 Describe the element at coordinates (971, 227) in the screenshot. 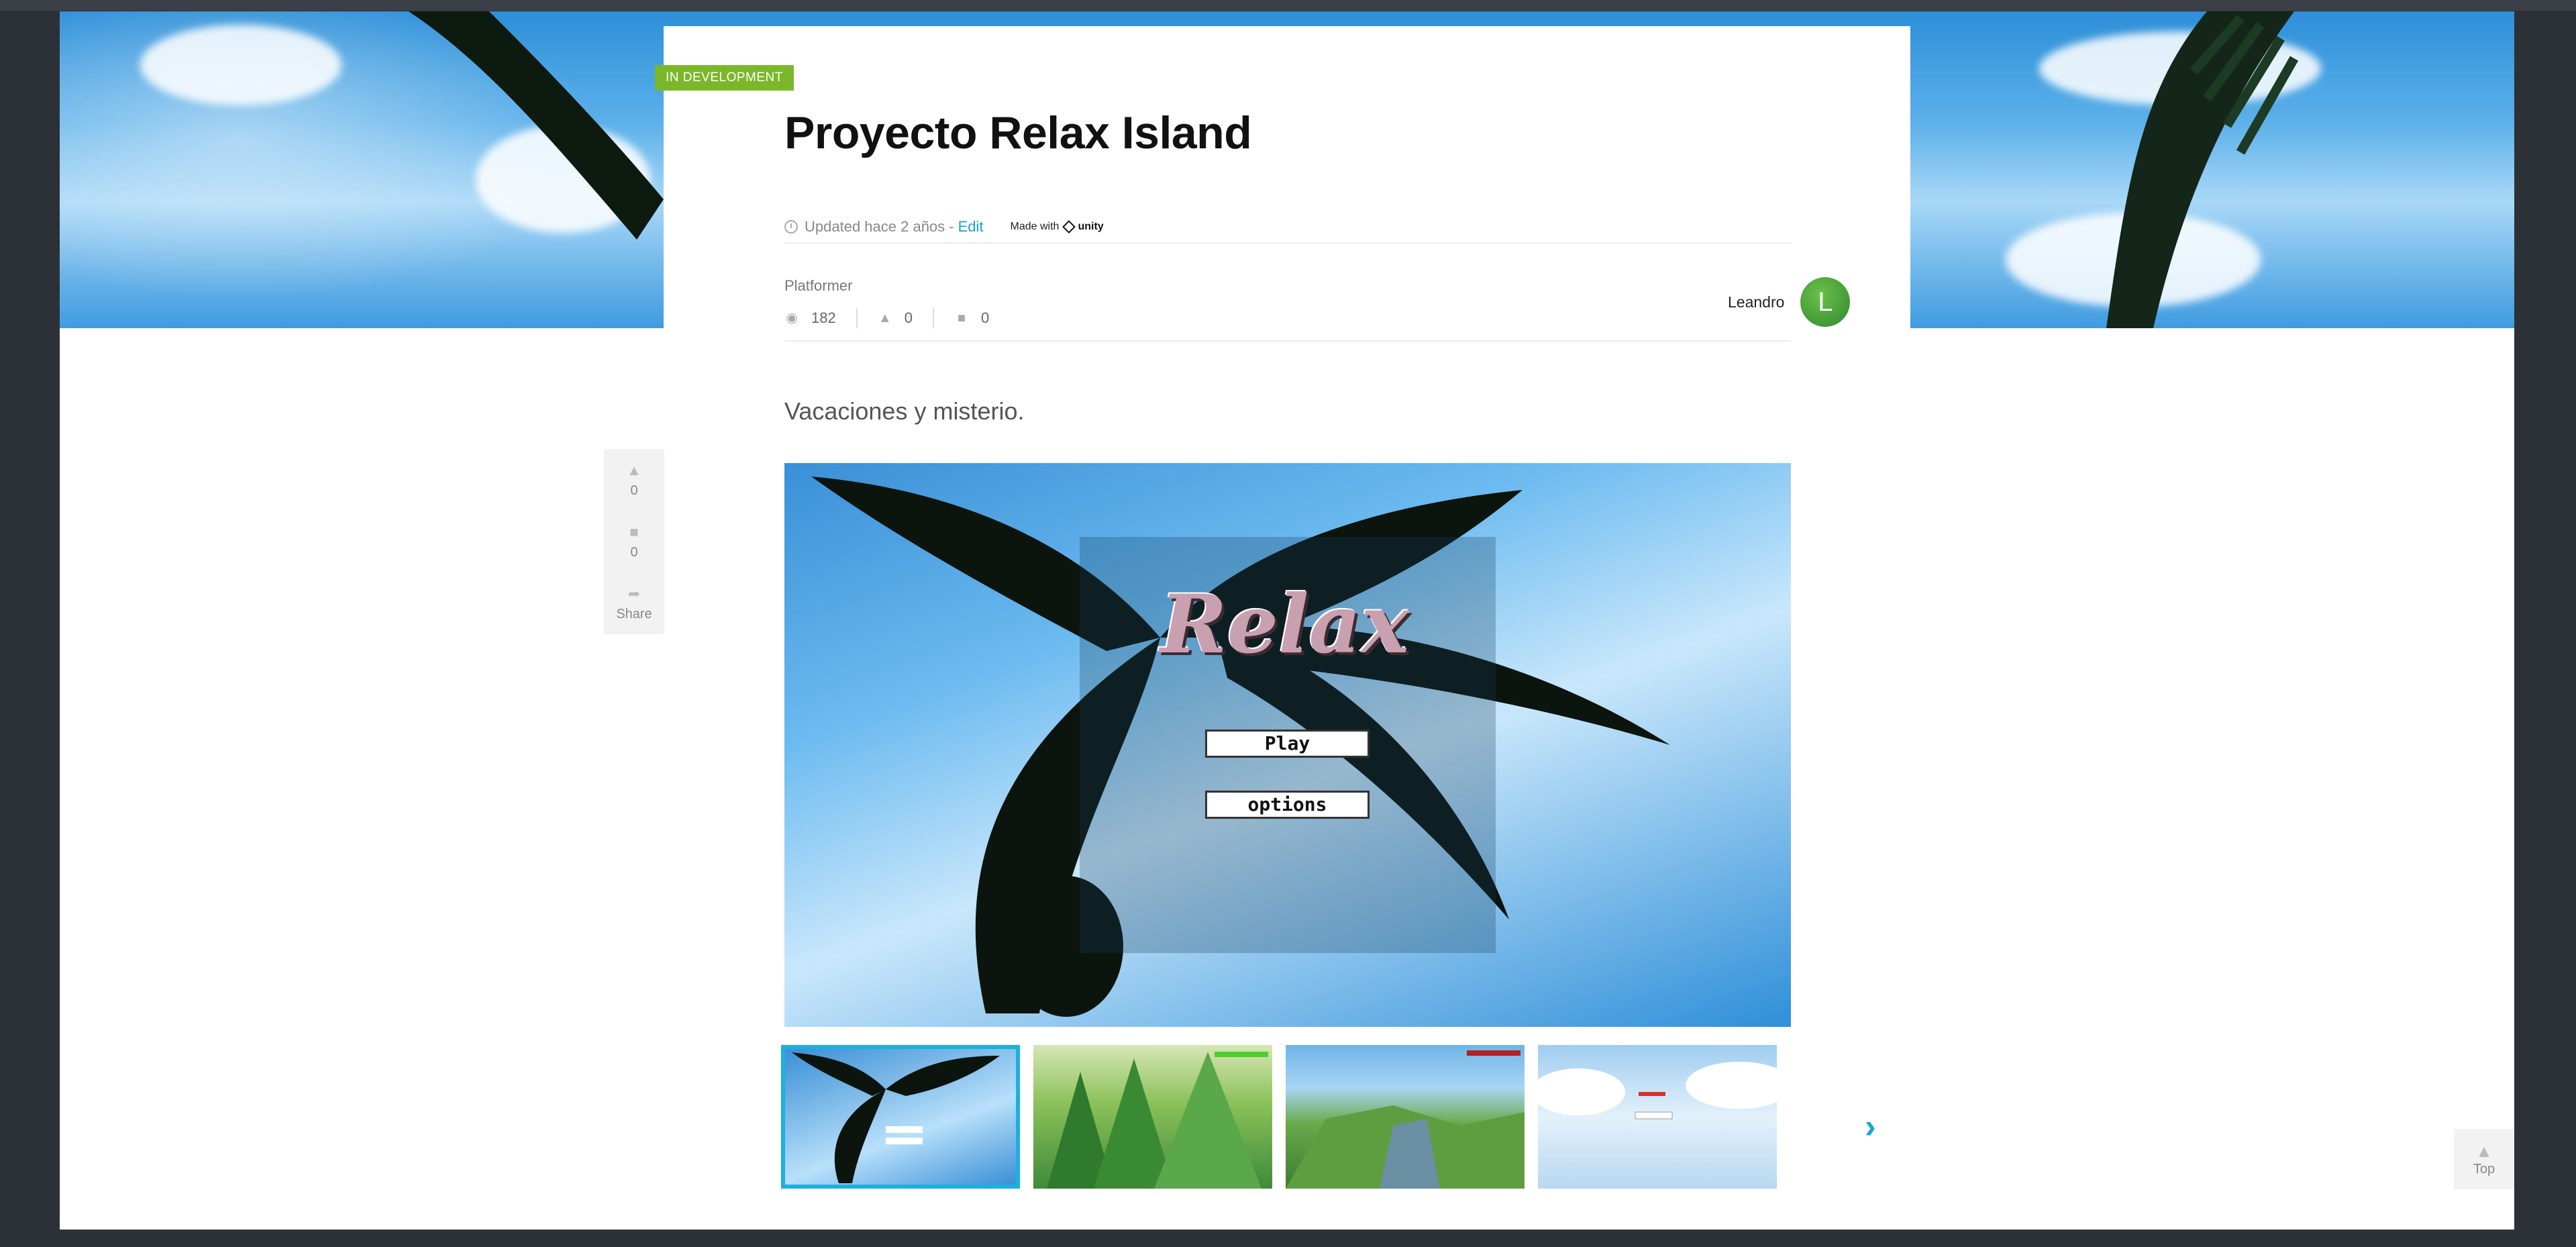

I see `edit-link: Edit` at that location.